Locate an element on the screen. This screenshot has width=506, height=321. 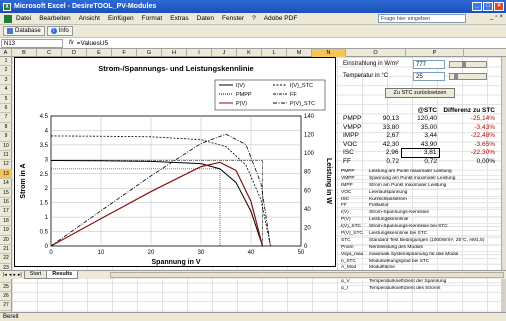
menu-item-adobe-pdf: Adobe PDF is located at coordinates (281, 18).